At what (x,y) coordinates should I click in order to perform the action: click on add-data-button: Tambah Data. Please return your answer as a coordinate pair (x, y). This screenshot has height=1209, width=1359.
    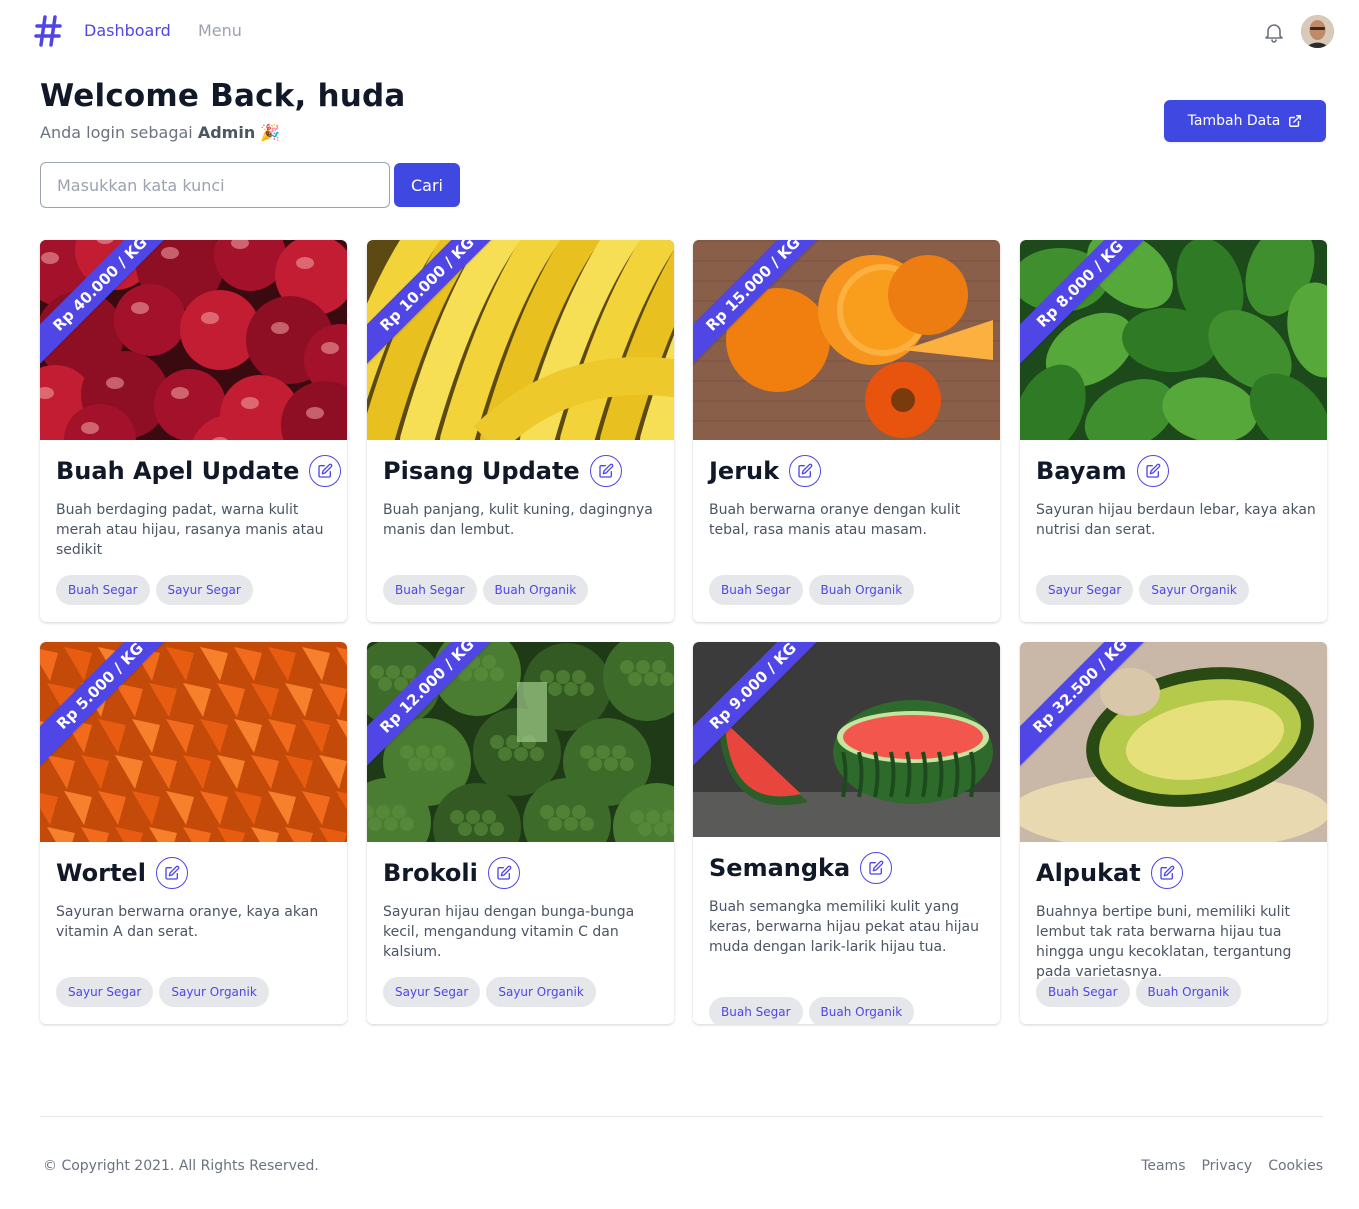
    Looking at the image, I should click on (1245, 121).